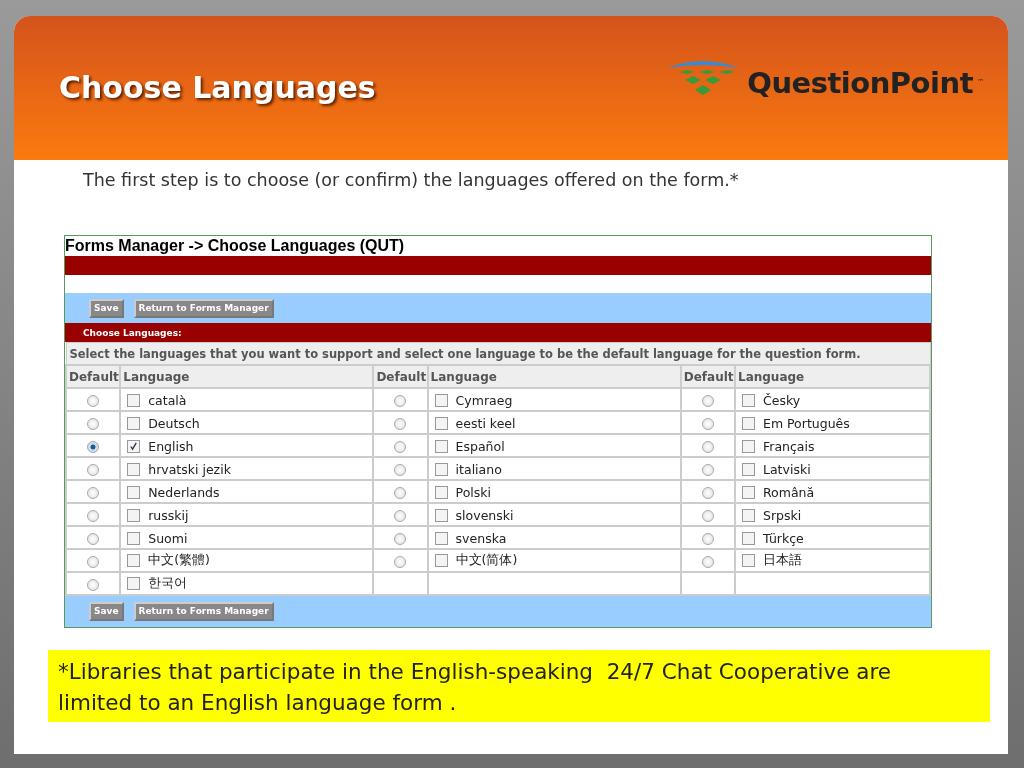  I want to click on language-name: eesti keel, so click(485, 423).